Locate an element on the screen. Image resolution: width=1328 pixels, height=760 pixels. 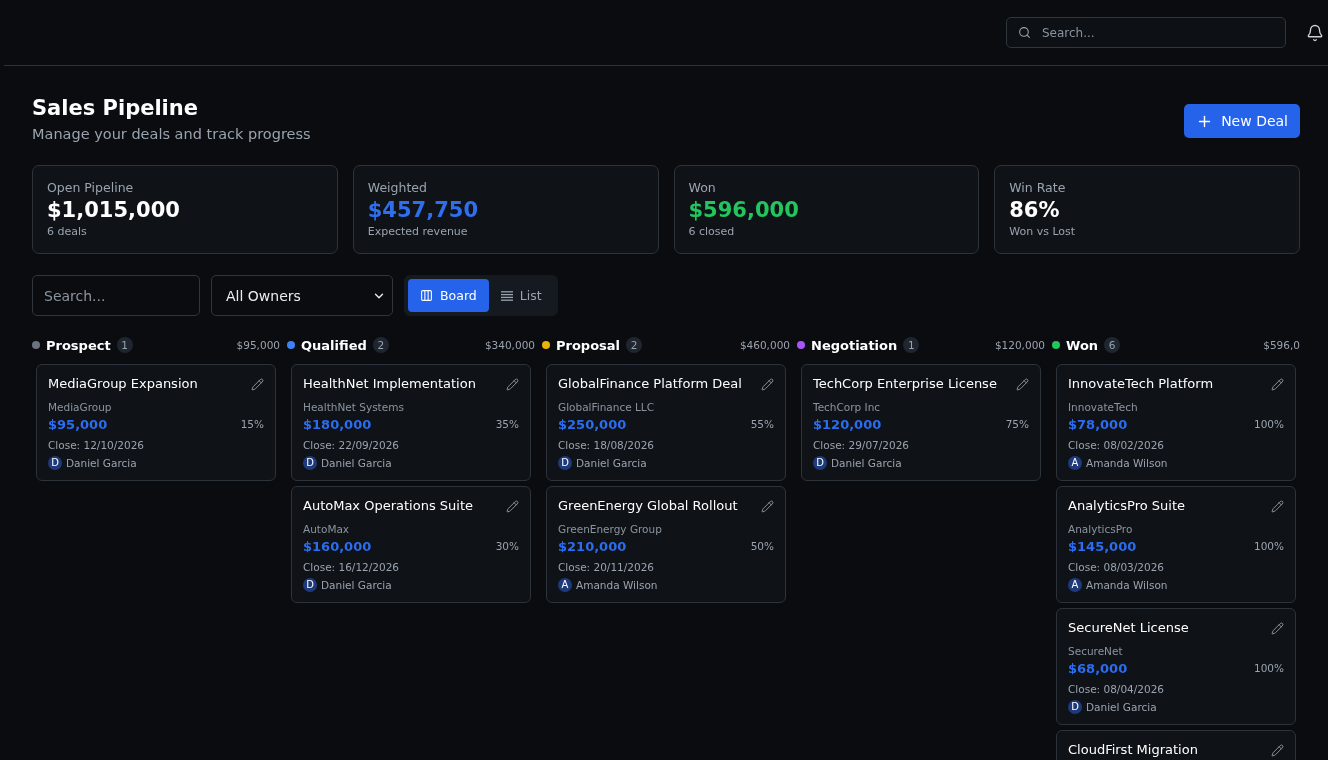
deal-card: AnalyticsPro Suite AnalyticsPro $145,000 100% Close: 08/03/2026 A Amanda Wilson is located at coordinates (1176, 544).